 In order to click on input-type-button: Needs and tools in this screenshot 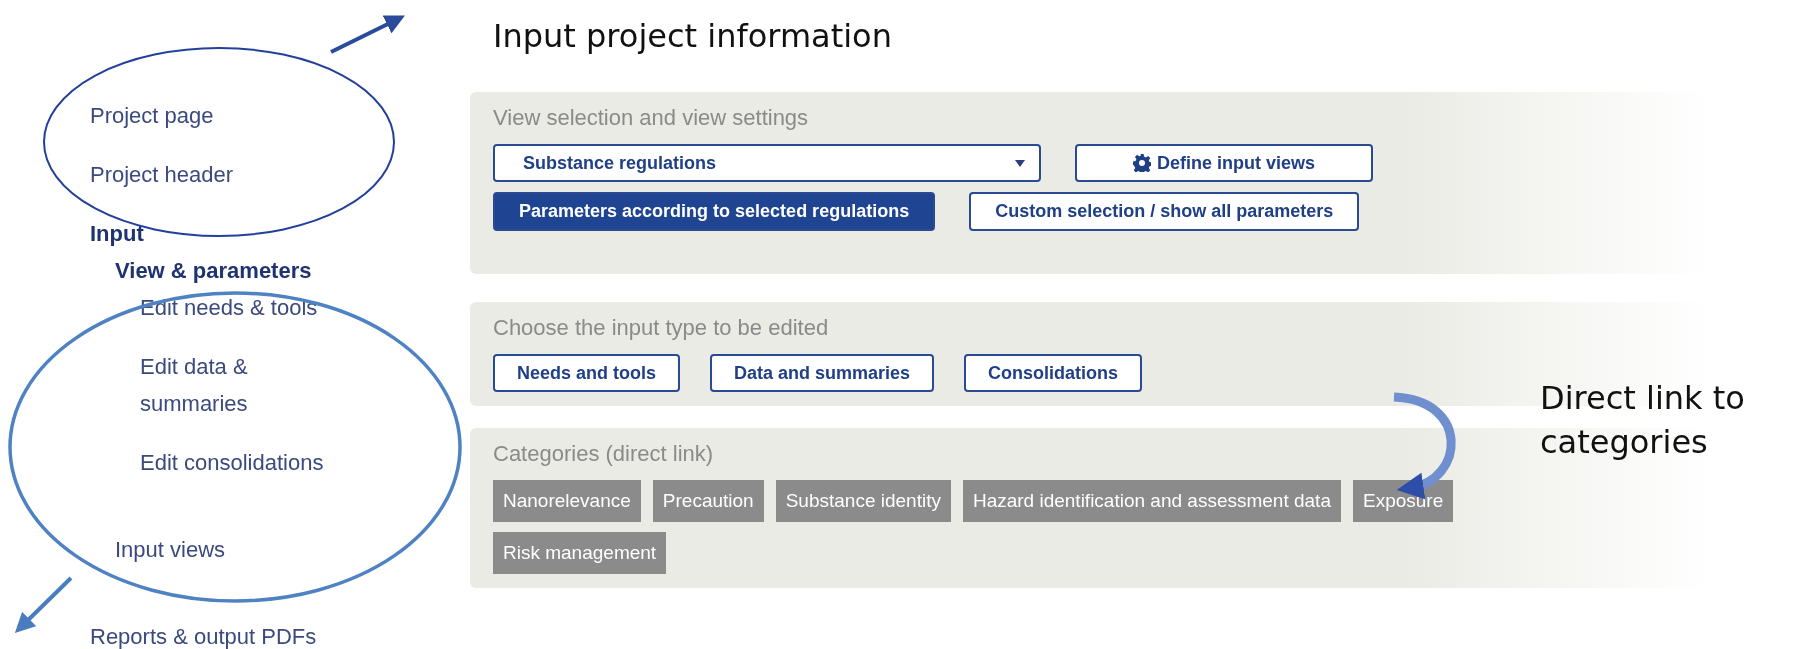, I will do `click(587, 373)`.